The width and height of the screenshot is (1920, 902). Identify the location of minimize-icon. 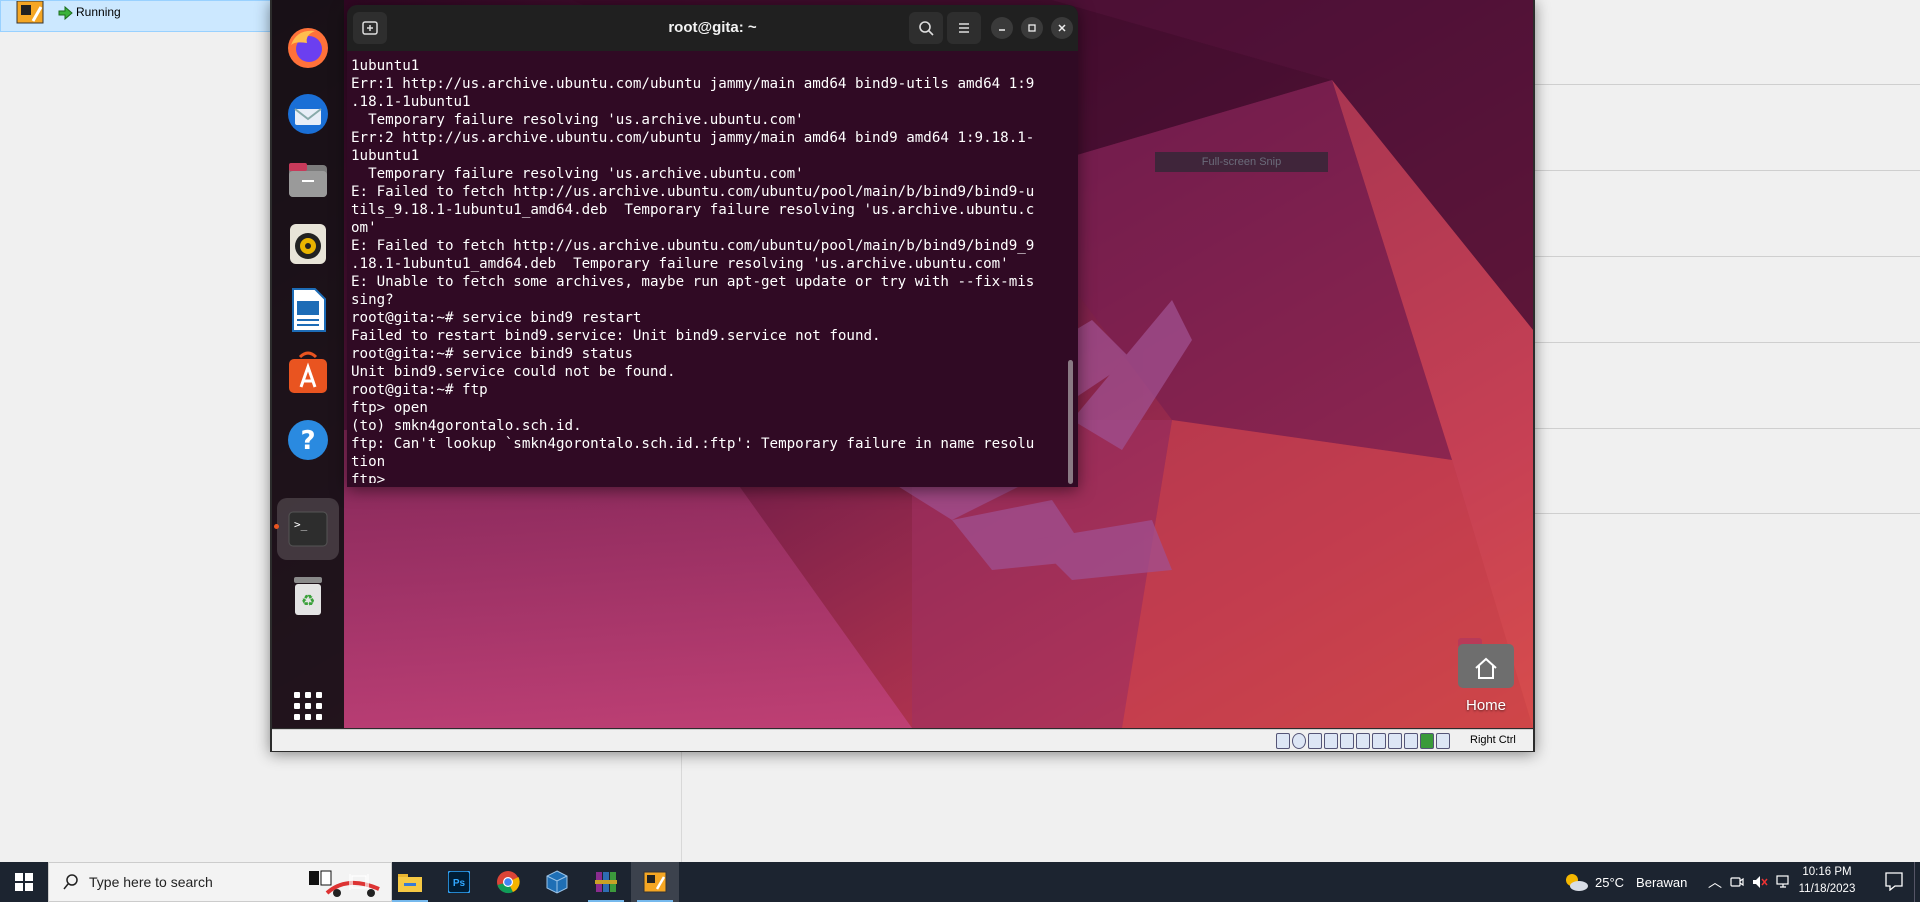
(1002, 30).